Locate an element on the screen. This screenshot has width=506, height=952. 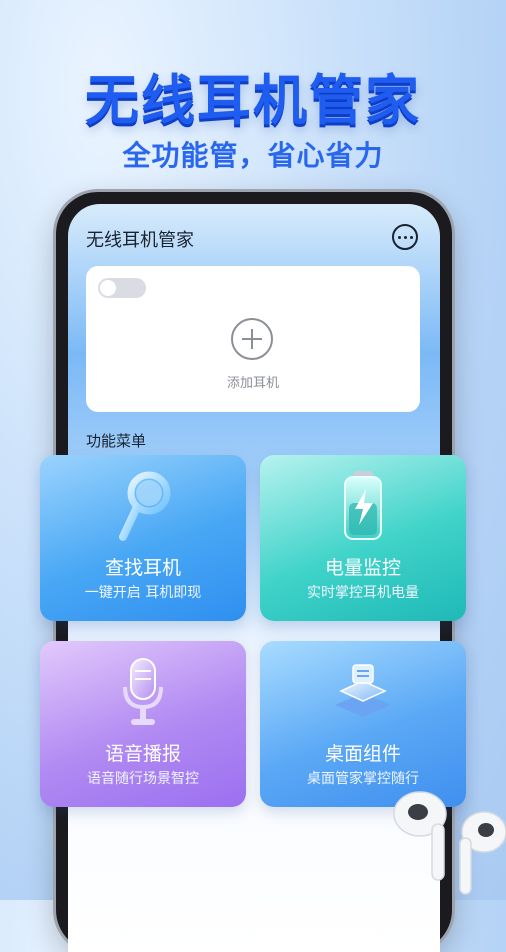
widget-stack-icon is located at coordinates (363, 693).